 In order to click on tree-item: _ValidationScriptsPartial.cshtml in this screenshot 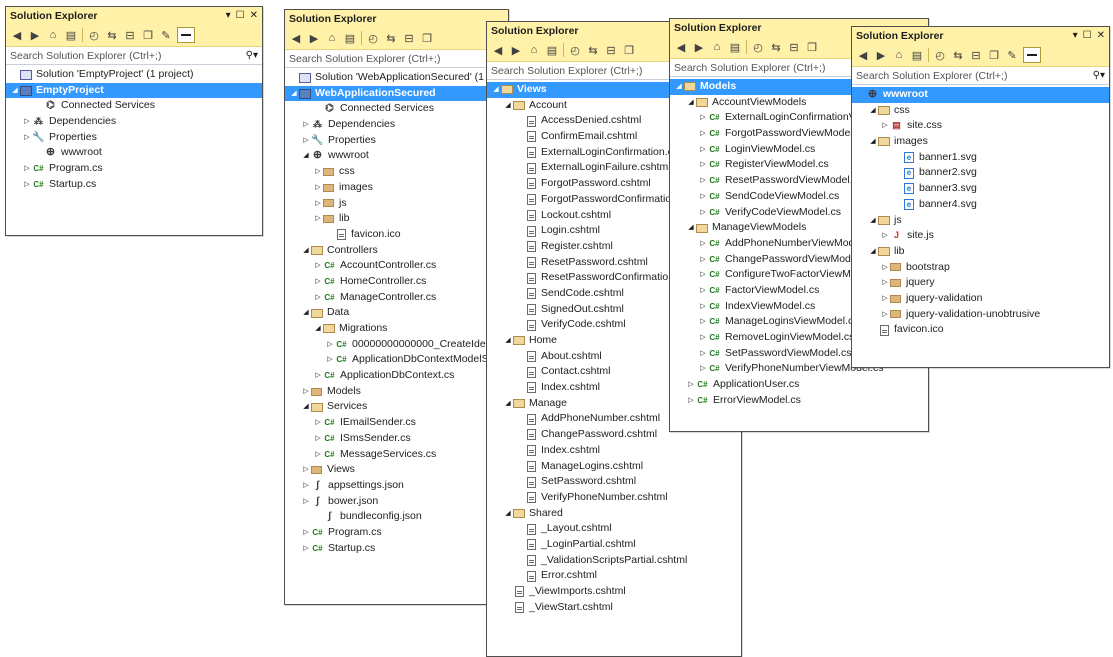, I will do `click(614, 561)`.